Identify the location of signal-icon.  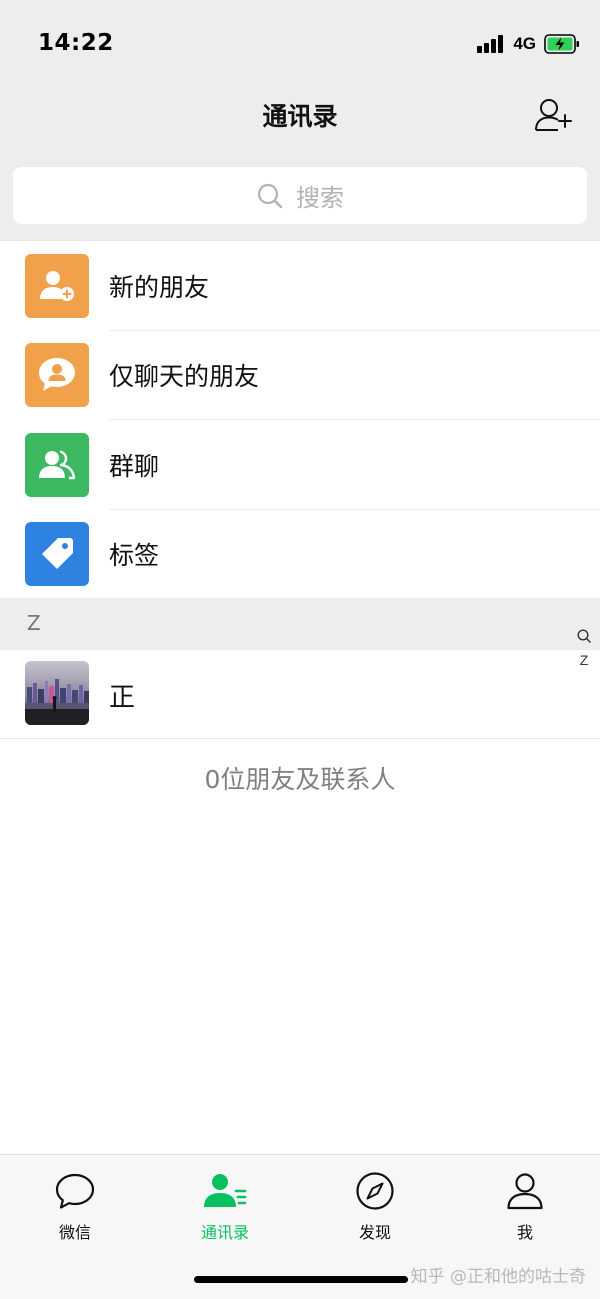
(491, 44).